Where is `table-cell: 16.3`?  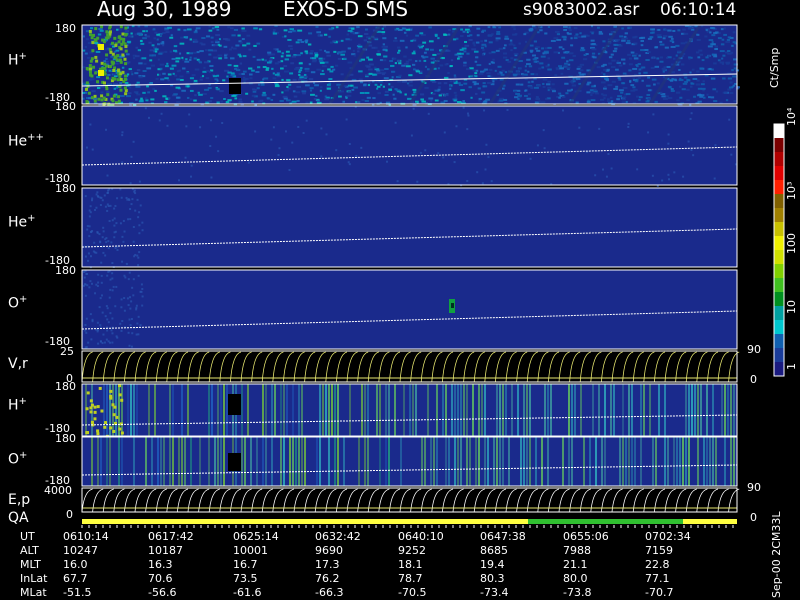 table-cell: 16.3 is located at coordinates (160, 564).